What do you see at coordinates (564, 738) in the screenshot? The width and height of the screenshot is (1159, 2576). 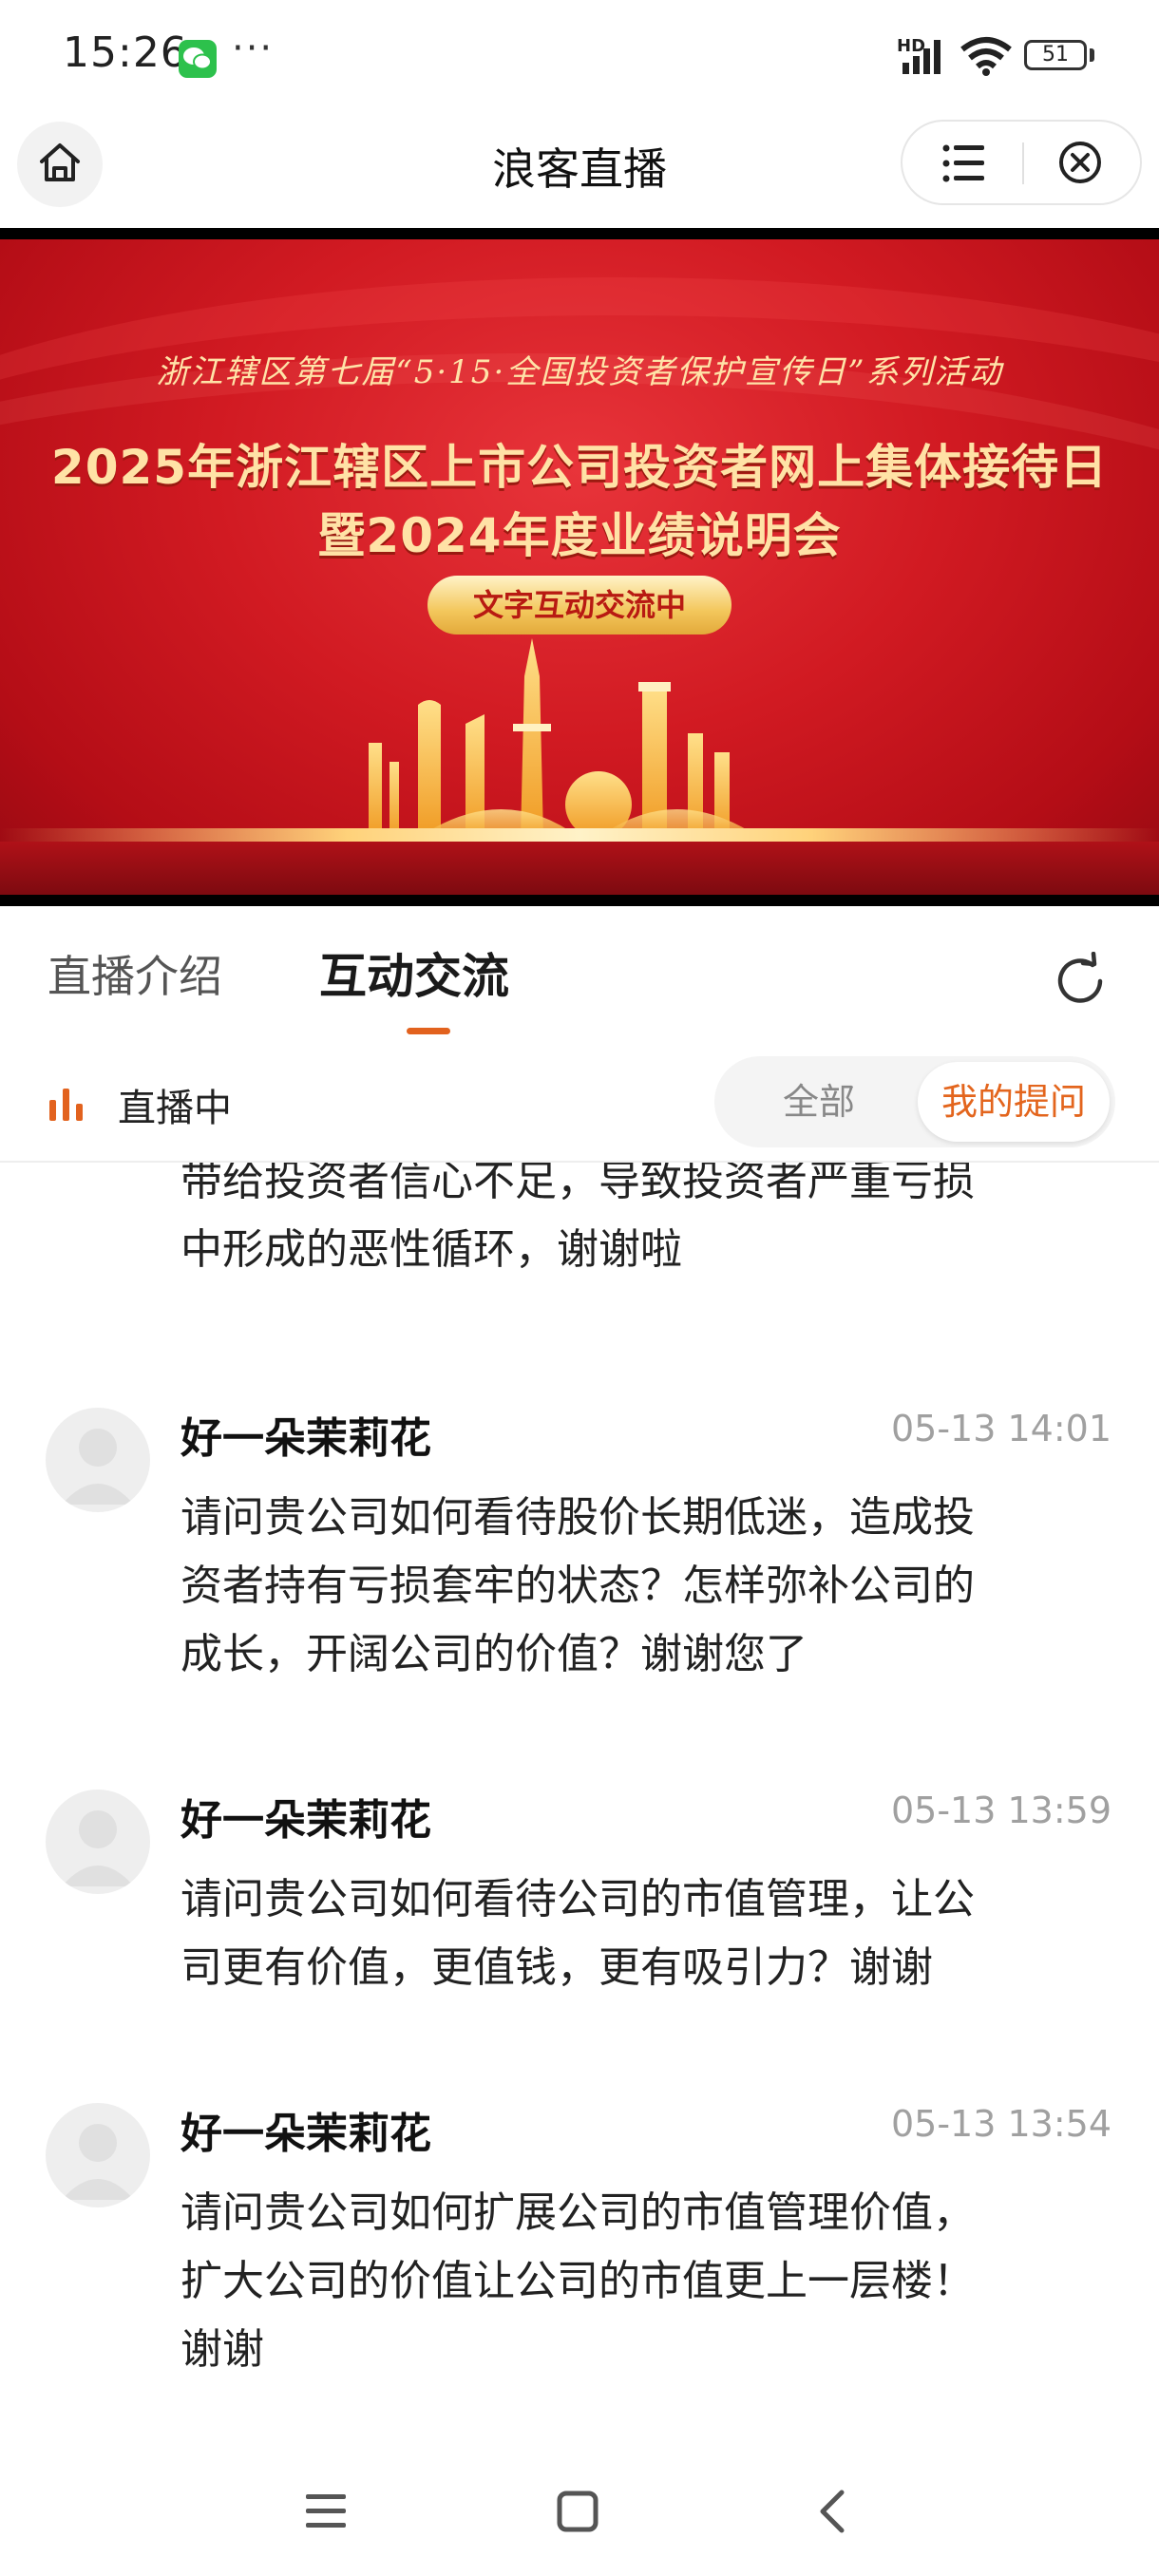 I see `city-skyline-illustration` at bounding box center [564, 738].